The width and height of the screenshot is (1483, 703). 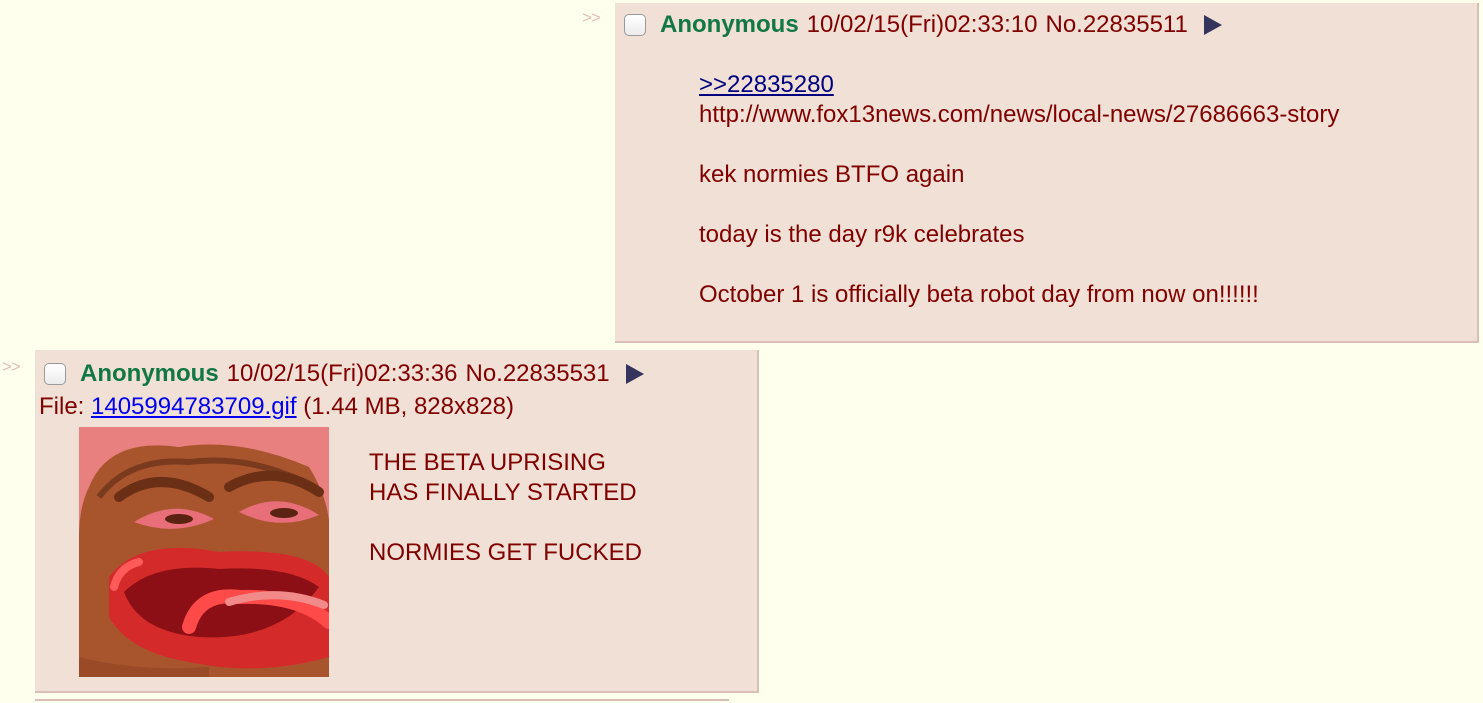 I want to click on file-label: File:, so click(x=62, y=406).